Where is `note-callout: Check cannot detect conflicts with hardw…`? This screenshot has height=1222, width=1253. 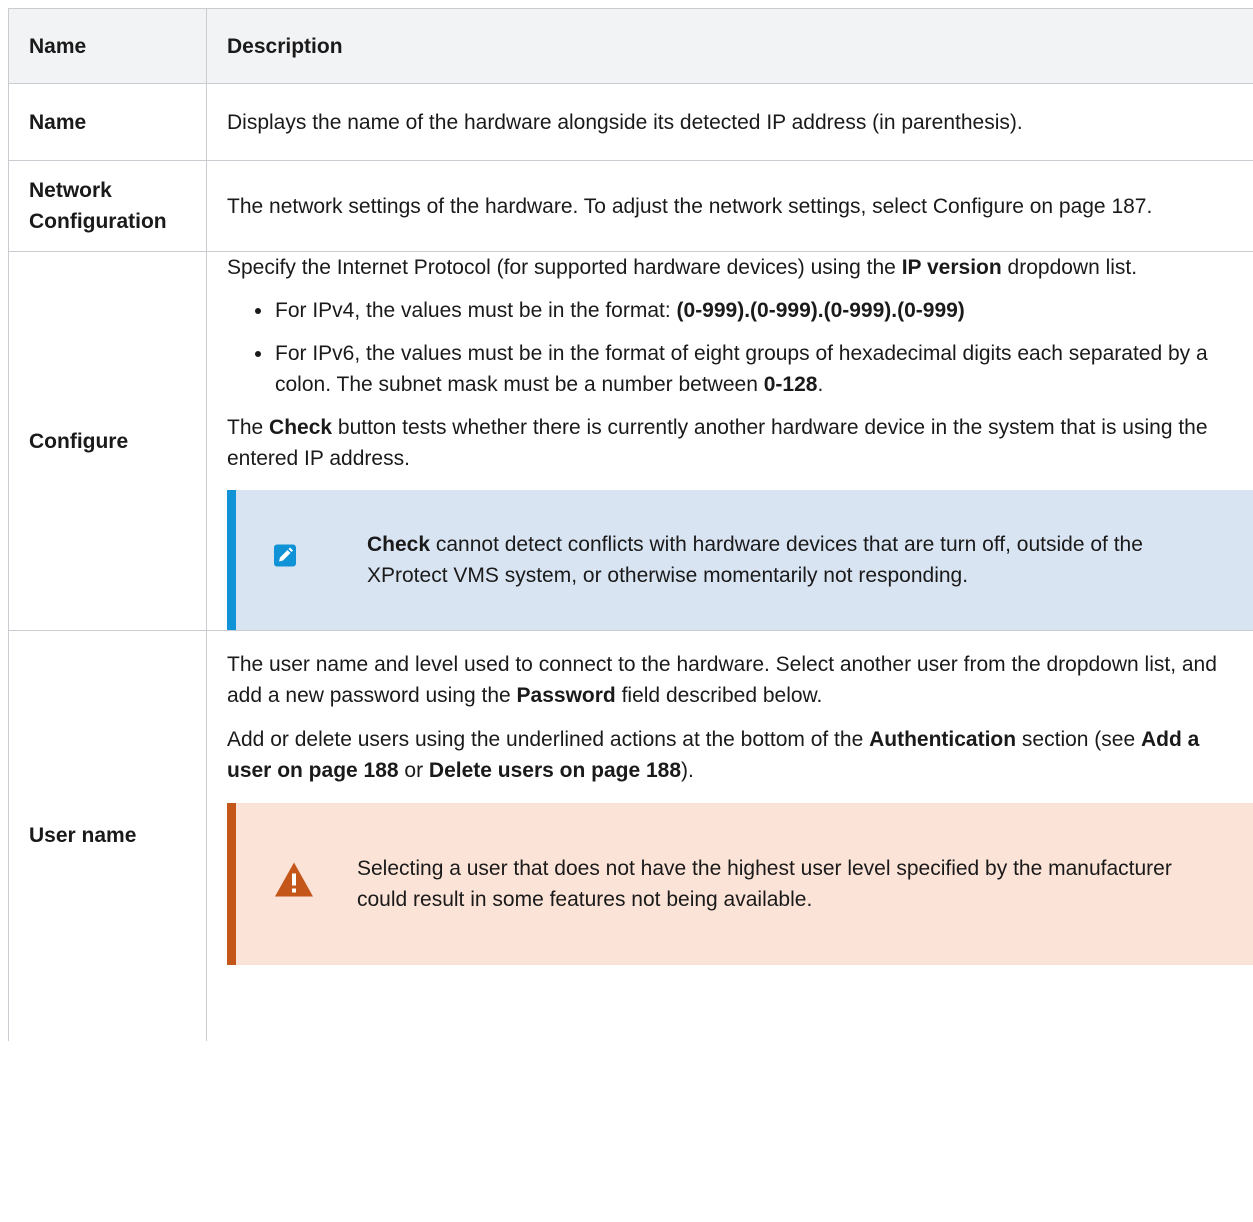
note-callout: Check cannot detect conflicts with hardw… is located at coordinates (740, 560).